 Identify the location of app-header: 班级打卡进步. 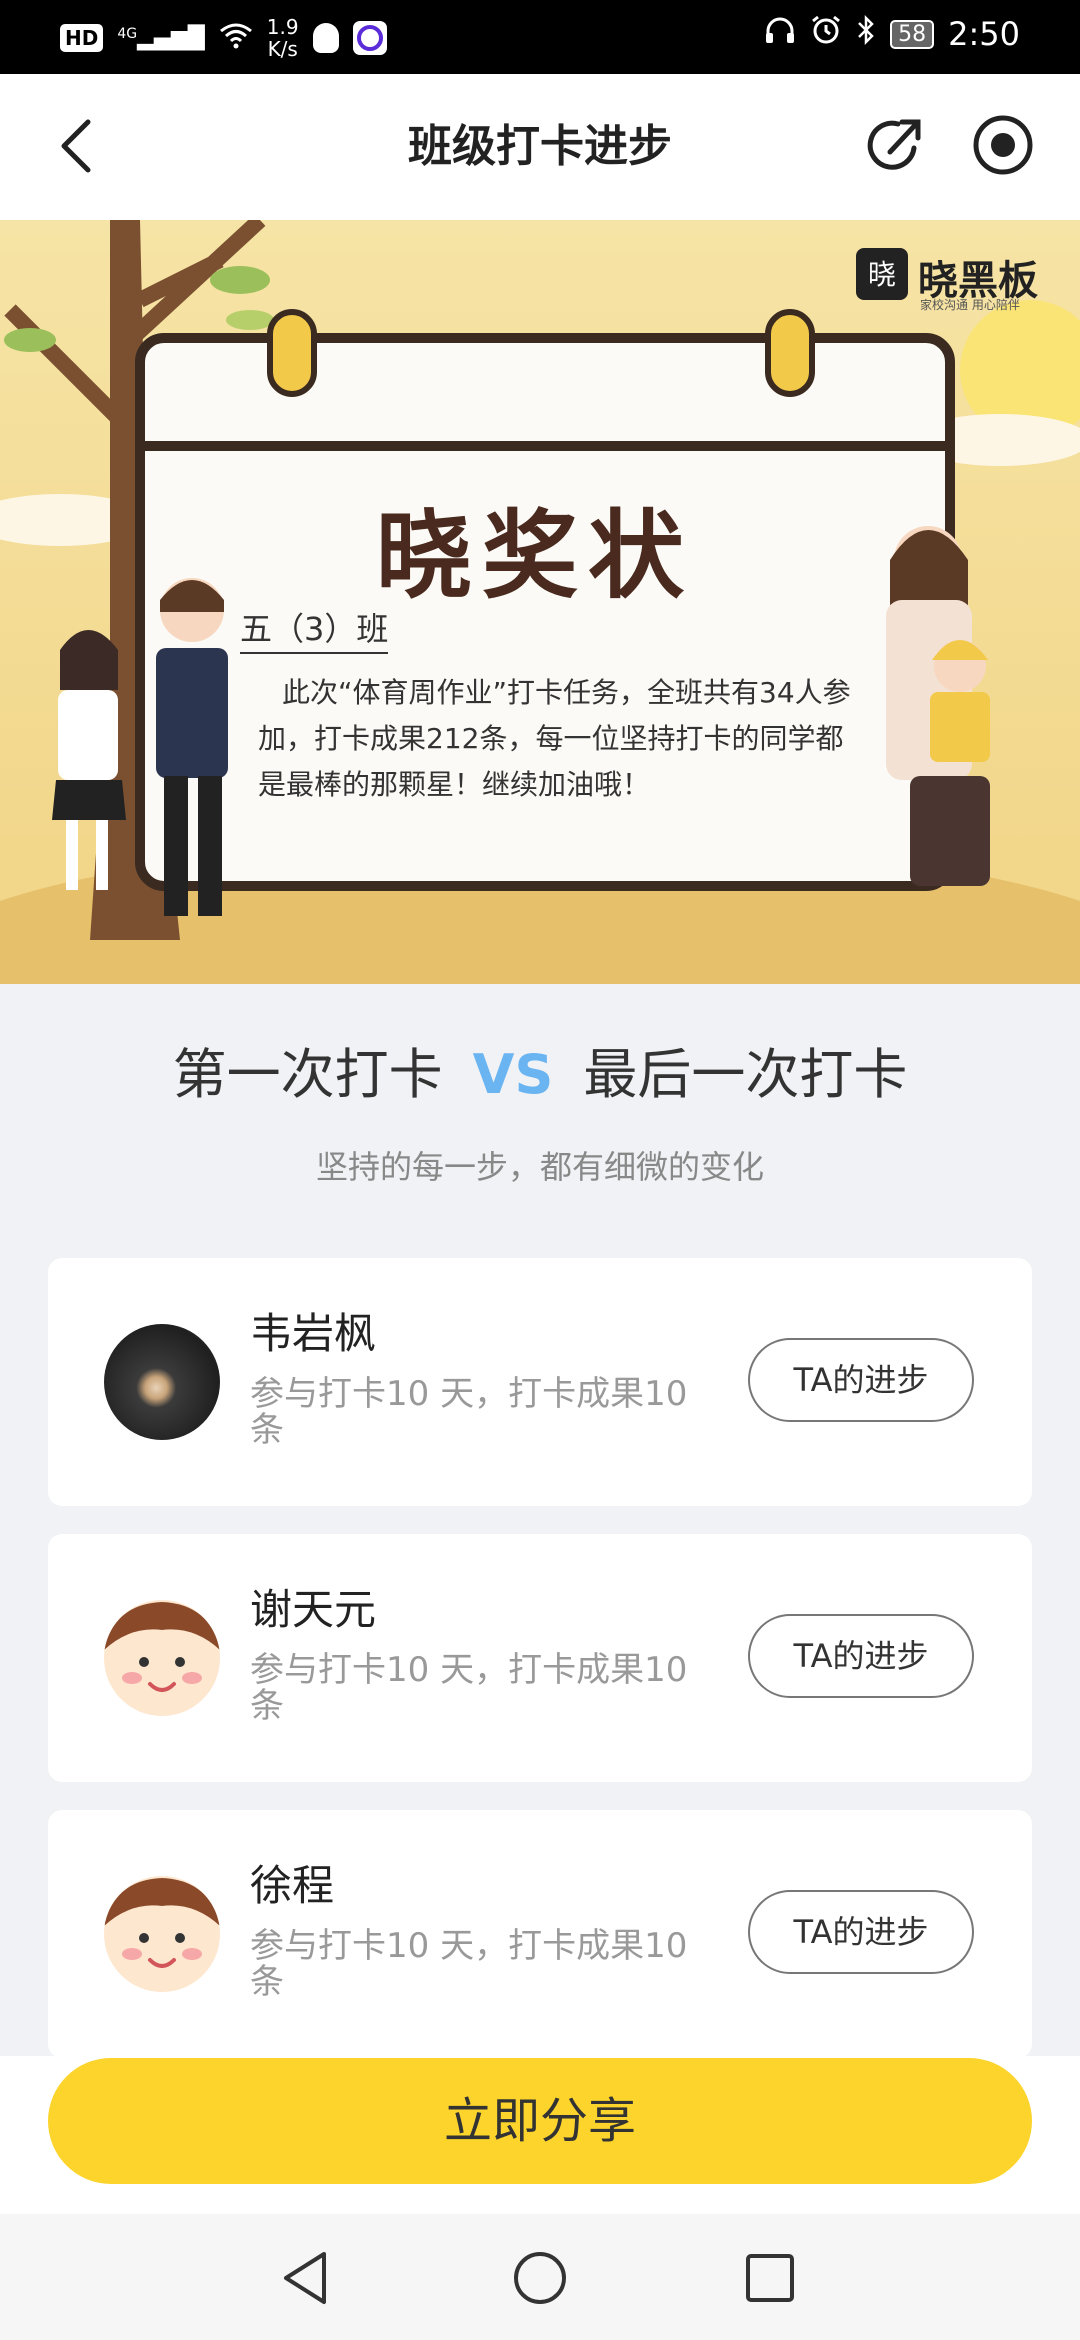
(540, 147).